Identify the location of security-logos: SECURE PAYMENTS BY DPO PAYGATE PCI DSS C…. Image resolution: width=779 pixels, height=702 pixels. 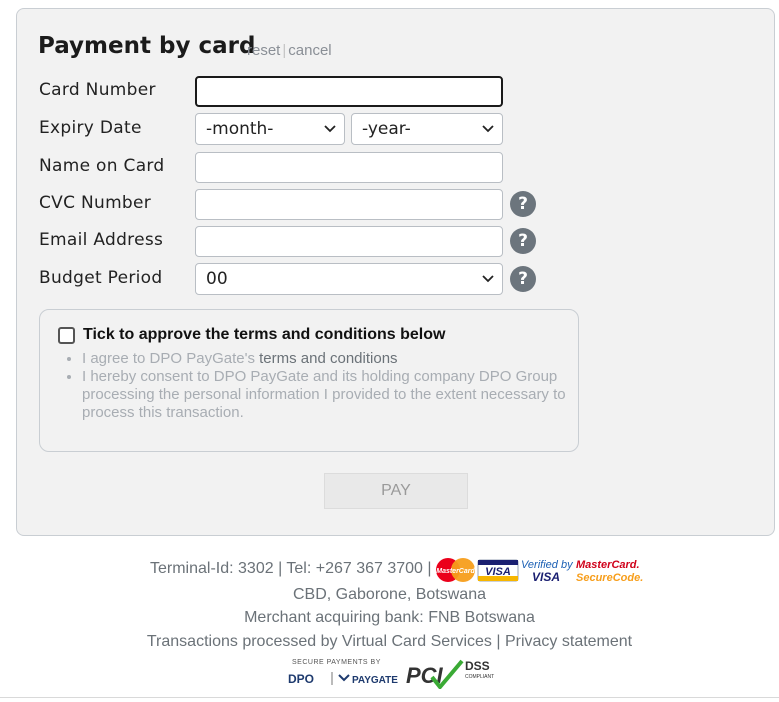
(391, 674).